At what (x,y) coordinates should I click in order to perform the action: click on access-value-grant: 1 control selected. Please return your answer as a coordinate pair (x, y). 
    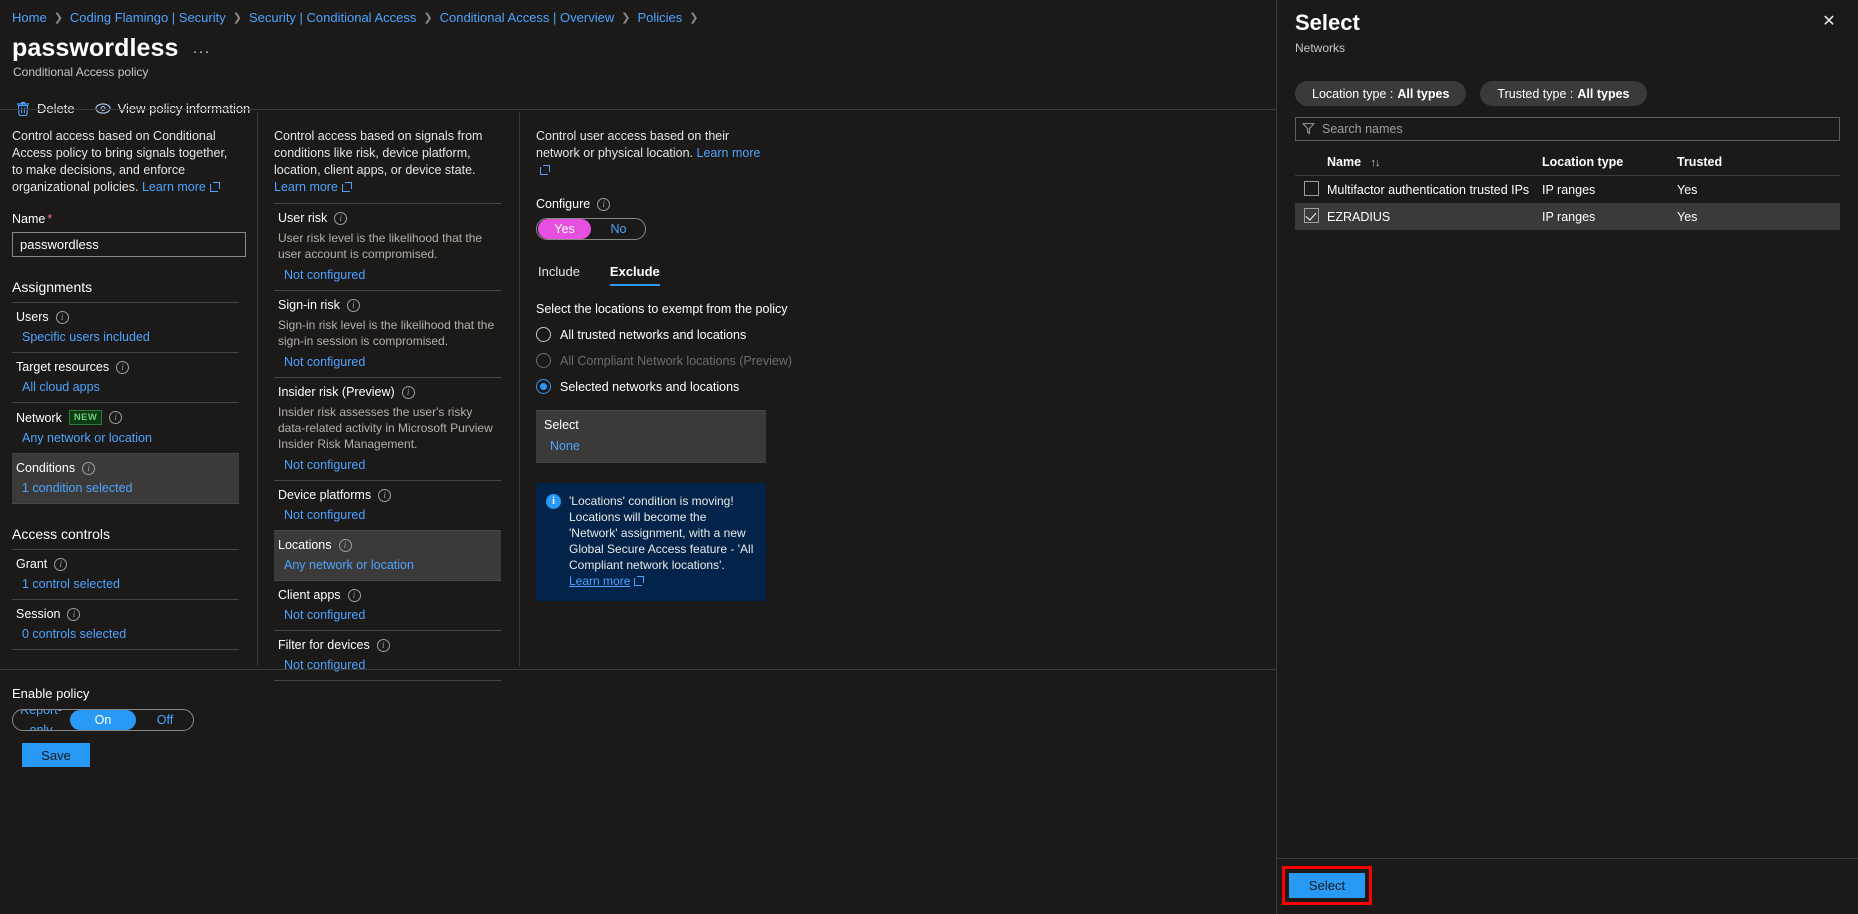
    Looking at the image, I should click on (125, 584).